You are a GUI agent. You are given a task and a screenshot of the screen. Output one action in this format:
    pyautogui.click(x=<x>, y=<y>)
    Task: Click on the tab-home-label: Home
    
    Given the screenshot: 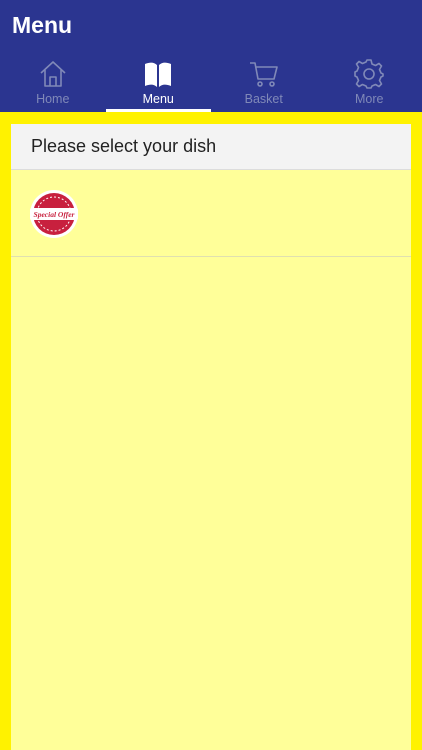 What is the action you would take?
    pyautogui.click(x=53, y=99)
    